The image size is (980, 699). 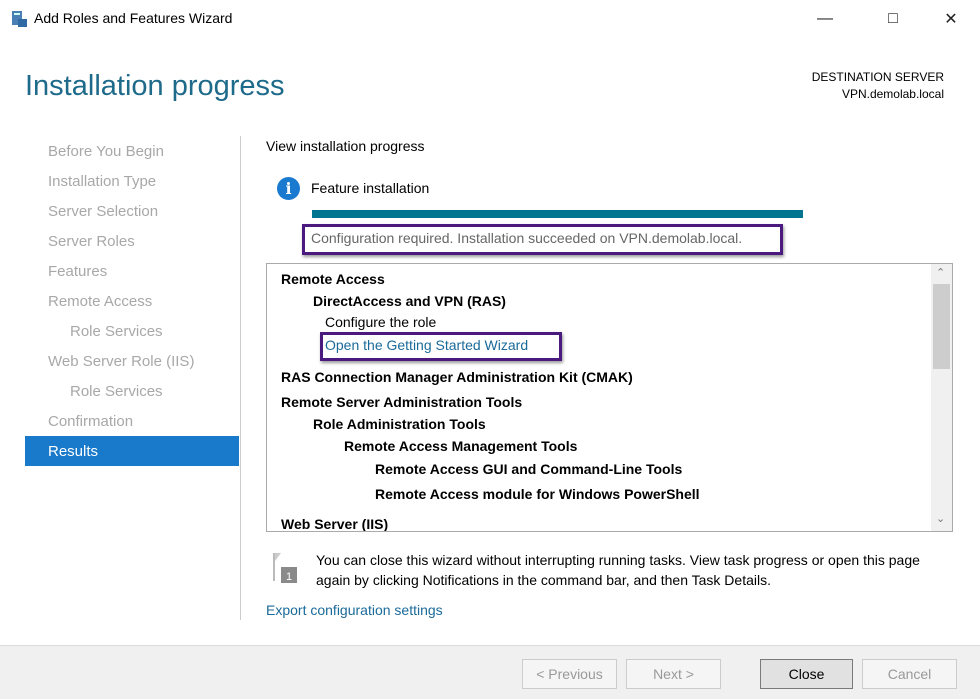 I want to click on sidebar-item-server-roles: Server Roles, so click(x=91, y=241).